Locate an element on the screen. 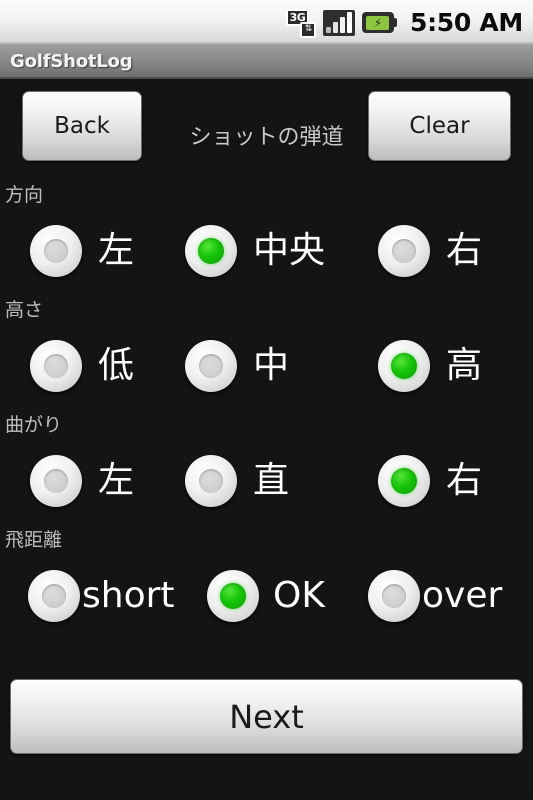 Image resolution: width=533 pixels, height=800 pixels. options-curve: 左 直 右 is located at coordinates (266, 481).